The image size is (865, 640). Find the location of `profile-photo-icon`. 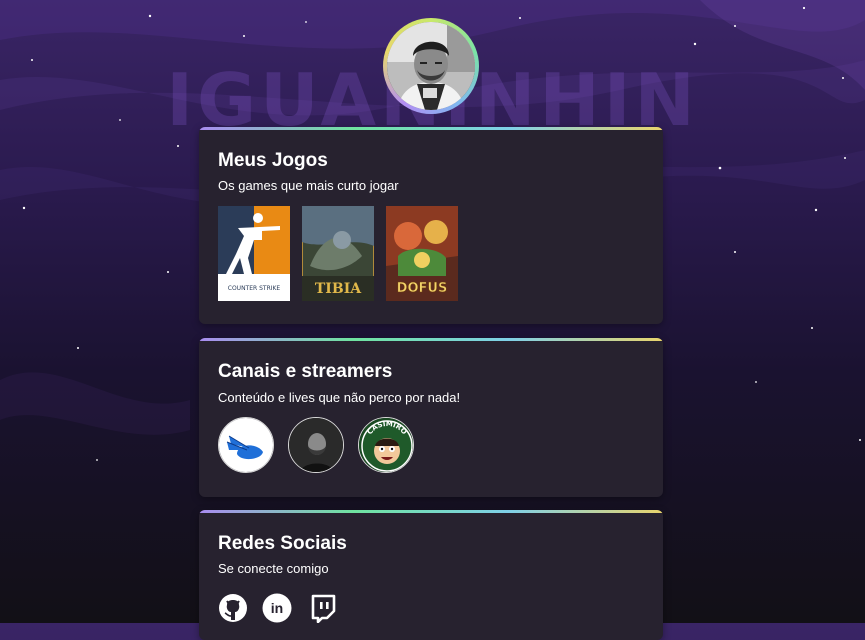

profile-photo-icon is located at coordinates (431, 66).